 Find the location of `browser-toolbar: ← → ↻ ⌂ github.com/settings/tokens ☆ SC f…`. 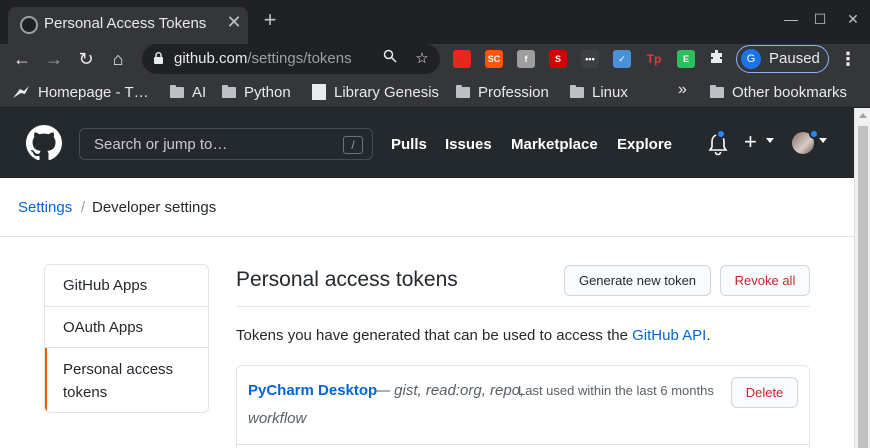

browser-toolbar: ← → ↻ ⌂ github.com/settings/tokens ☆ SC f… is located at coordinates (435, 59).